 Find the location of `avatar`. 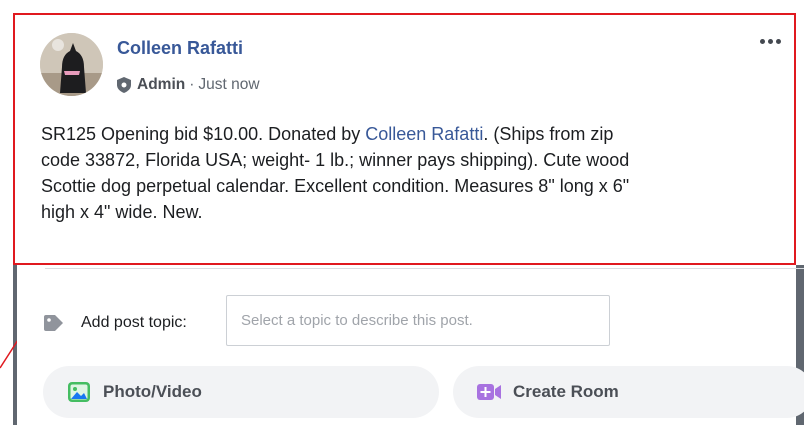

avatar is located at coordinates (71, 64).